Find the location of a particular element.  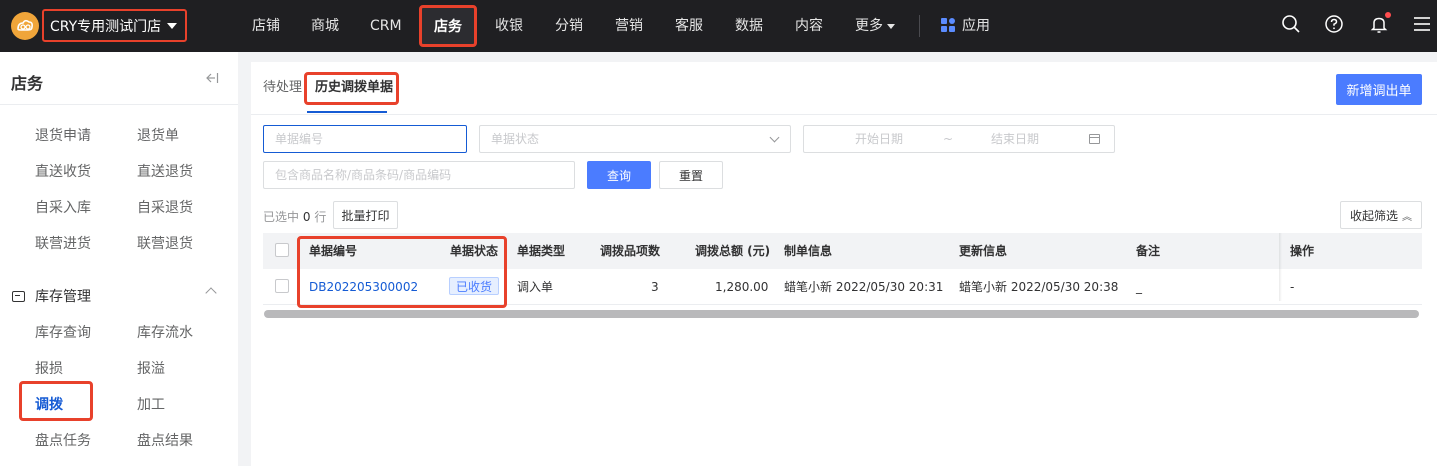

nav-more-label: 更多 is located at coordinates (869, 26).